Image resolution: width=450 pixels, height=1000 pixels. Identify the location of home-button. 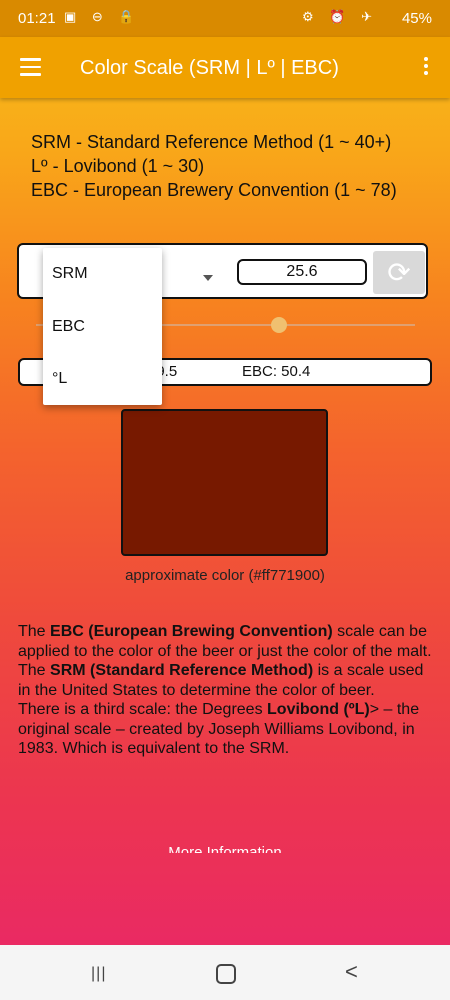
(226, 974).